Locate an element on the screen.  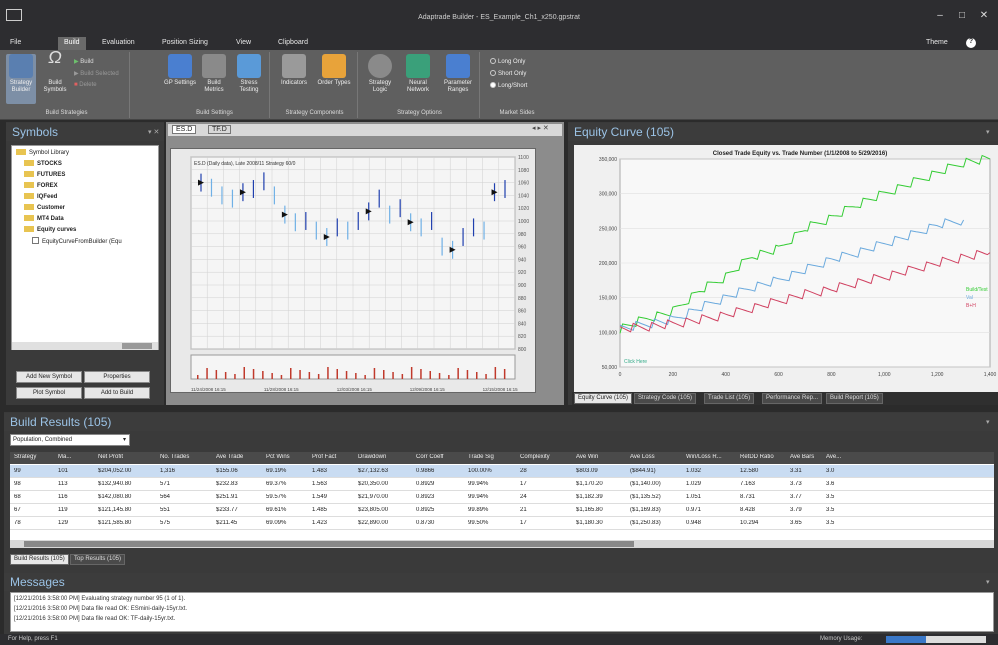
table-cell: $155.06 is located at coordinates (227, 471).